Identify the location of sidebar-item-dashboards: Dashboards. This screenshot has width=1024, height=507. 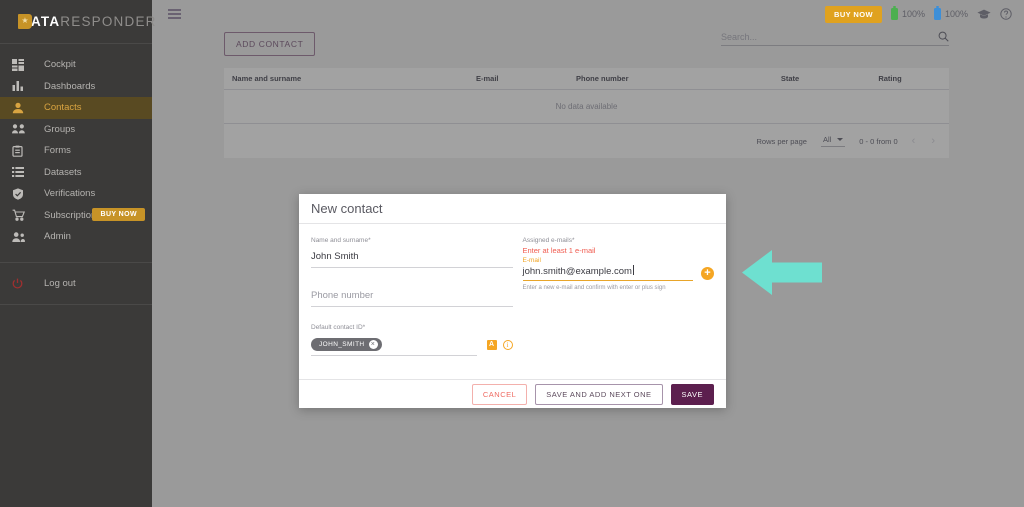
(76, 87).